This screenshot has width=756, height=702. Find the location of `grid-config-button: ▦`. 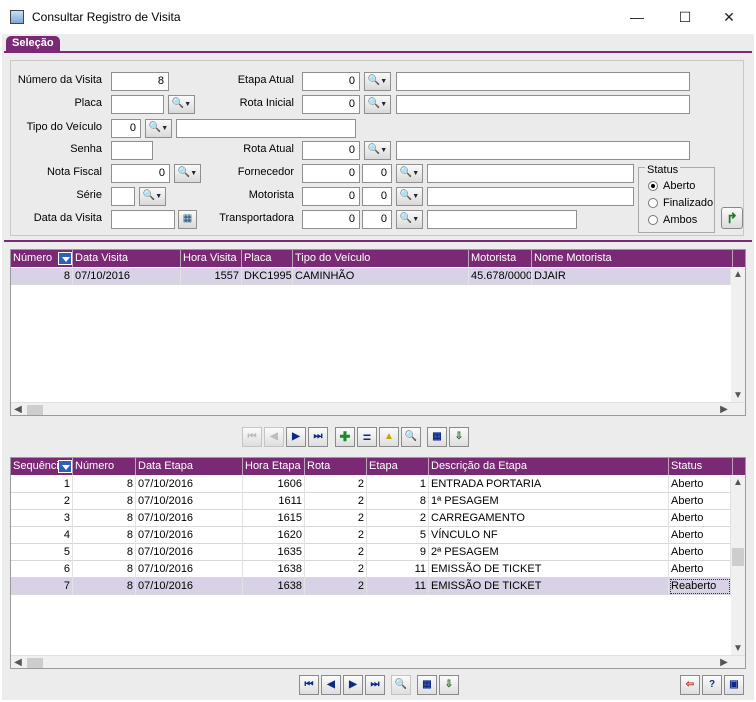

grid-config-button: ▦ is located at coordinates (437, 437).